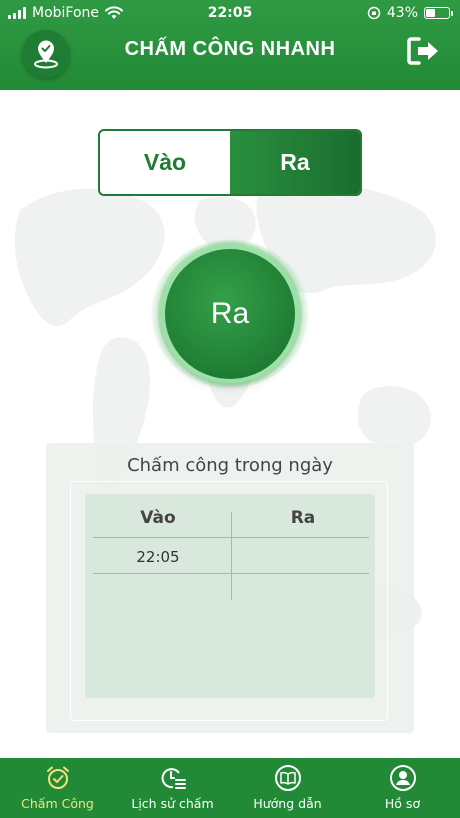  I want to click on history-list-icon, so click(173, 778).